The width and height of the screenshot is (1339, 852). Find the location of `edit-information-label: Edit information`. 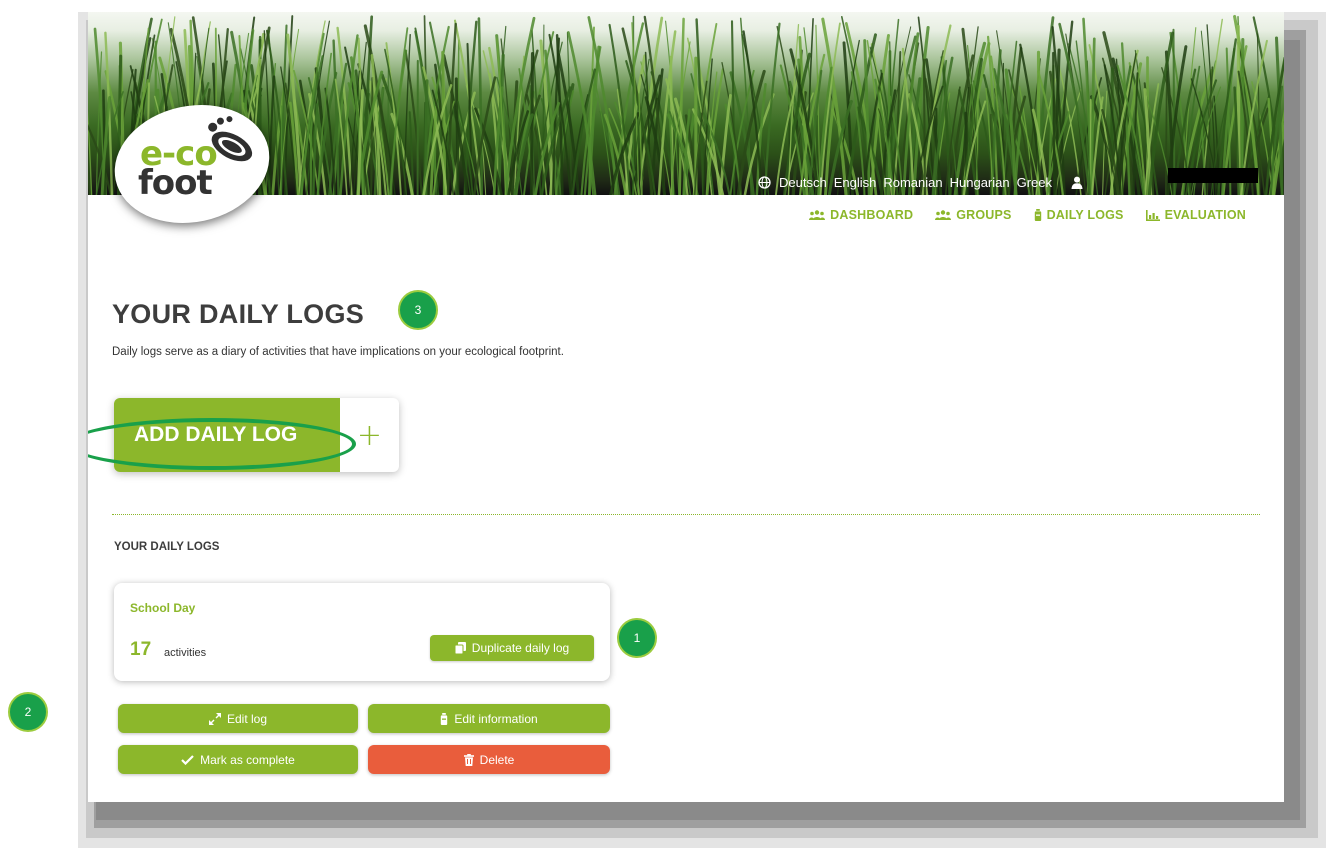

edit-information-label: Edit information is located at coordinates (496, 718).